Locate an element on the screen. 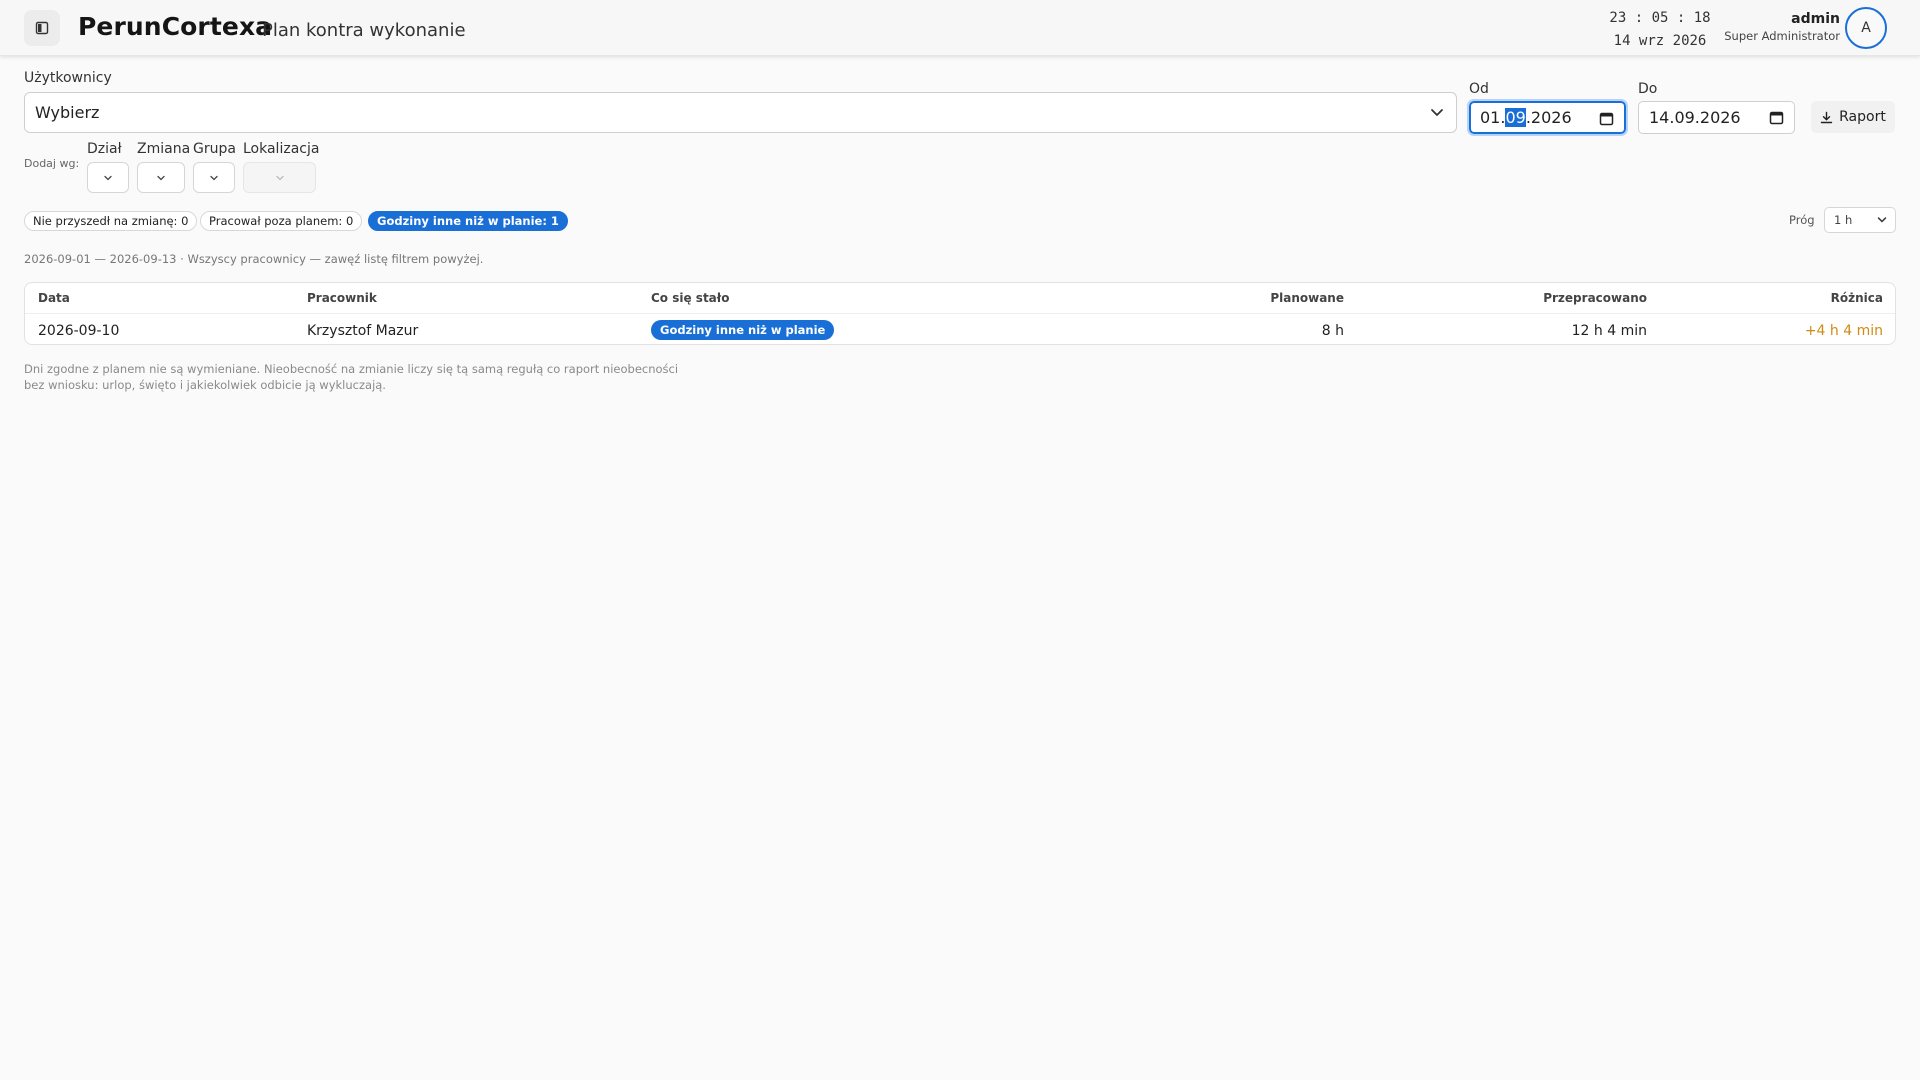 The width and height of the screenshot is (1920, 1080). chip-no-show: Nie przyszedł na zmianę: 0 is located at coordinates (111, 221).